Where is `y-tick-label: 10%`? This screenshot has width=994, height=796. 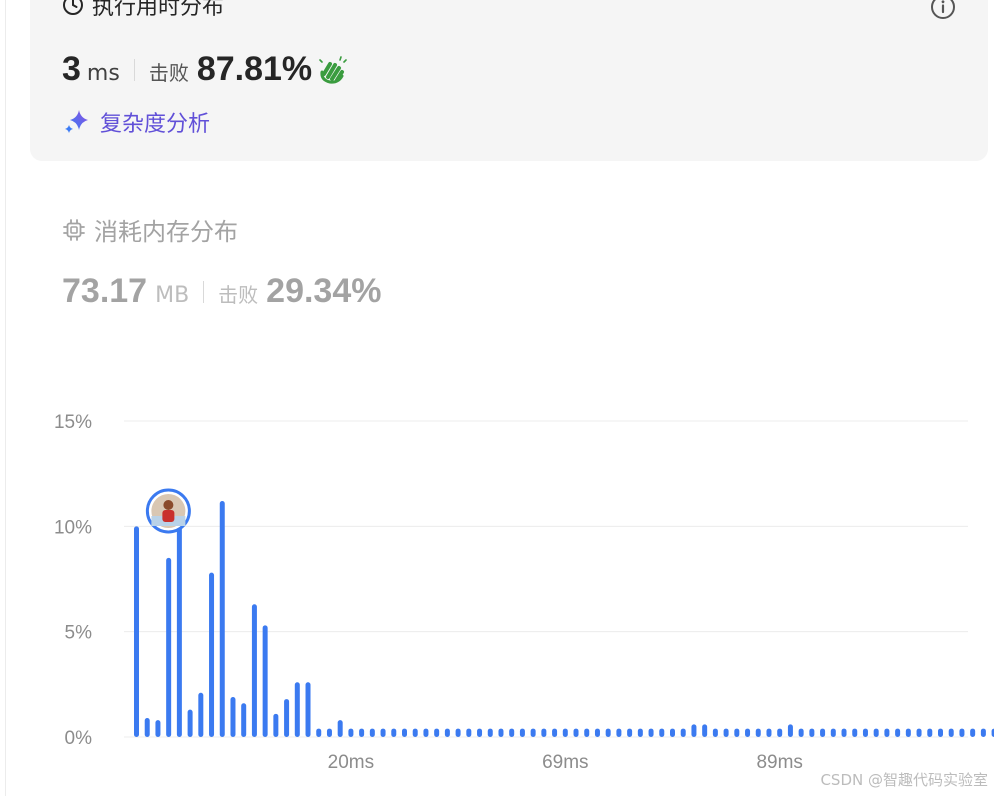
y-tick-label: 10% is located at coordinates (73, 527).